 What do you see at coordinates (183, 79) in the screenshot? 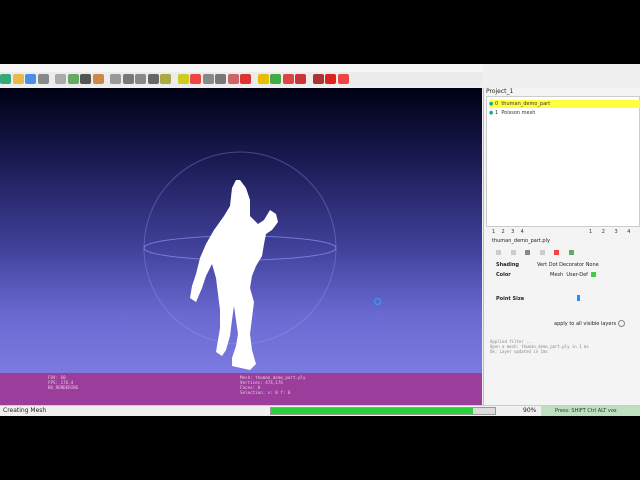
I see `annotate-icon` at bounding box center [183, 79].